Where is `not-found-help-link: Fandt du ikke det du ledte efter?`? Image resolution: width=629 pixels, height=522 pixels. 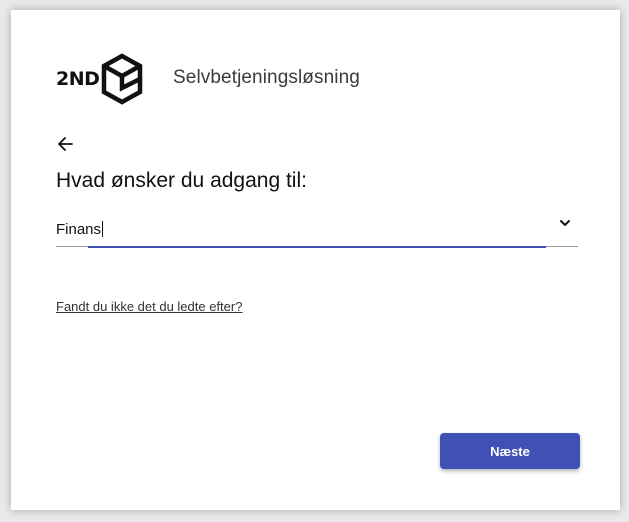
not-found-help-link: Fandt du ikke det du ledte efter? is located at coordinates (149, 306).